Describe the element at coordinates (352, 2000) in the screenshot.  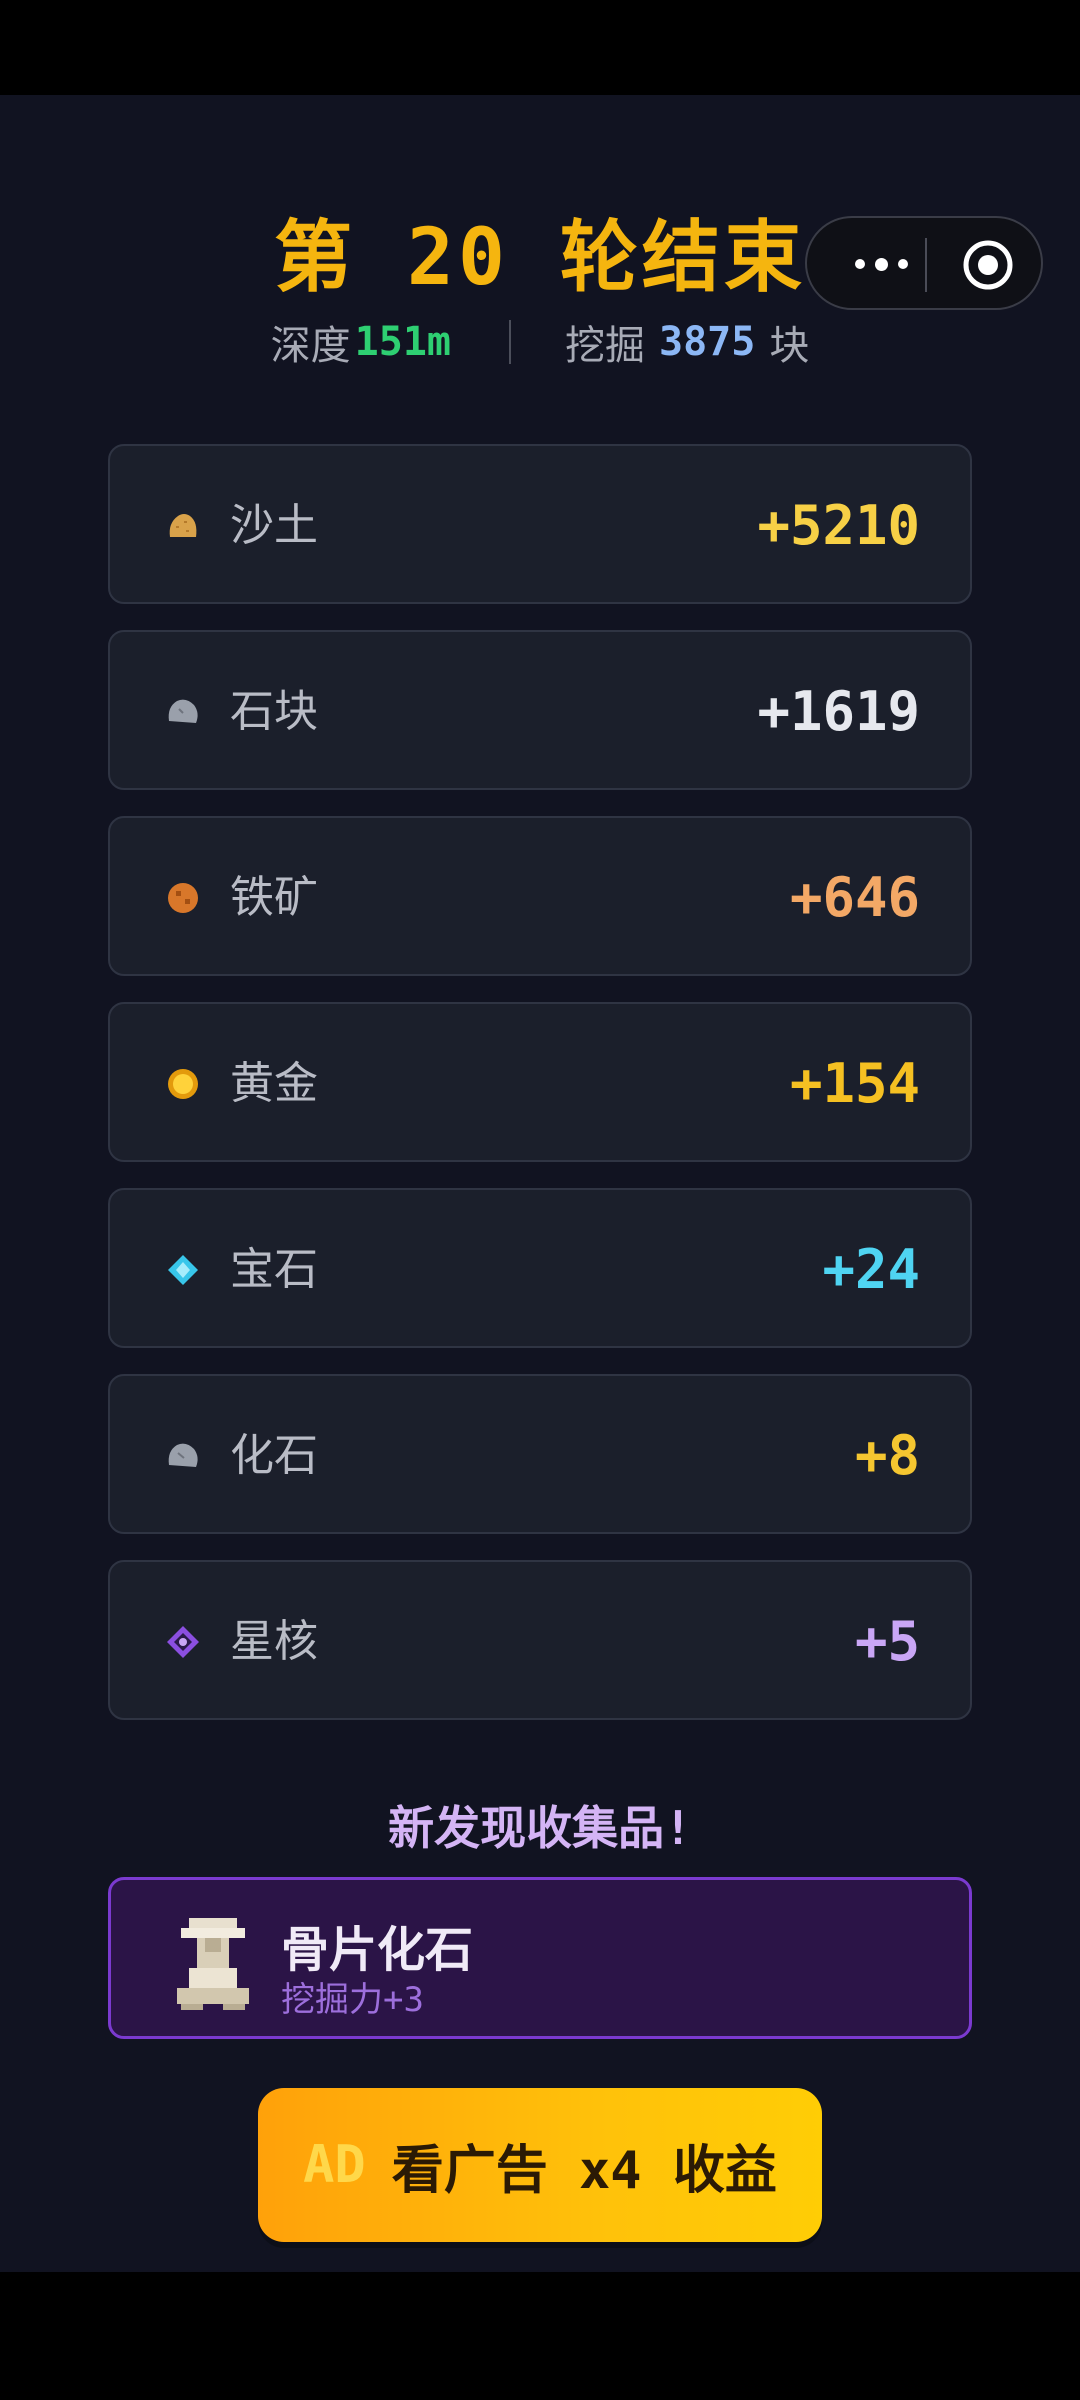
I see `collectible-desc: 挖掘力+3` at that location.